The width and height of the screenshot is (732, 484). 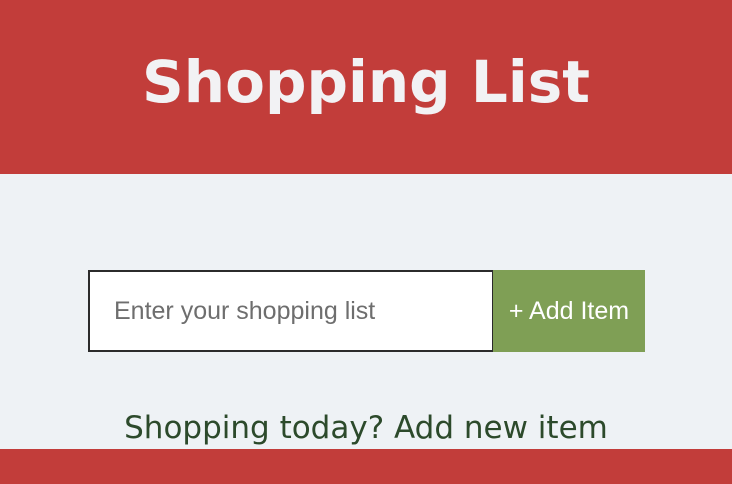 What do you see at coordinates (366, 466) in the screenshot?
I see `app-footer` at bounding box center [366, 466].